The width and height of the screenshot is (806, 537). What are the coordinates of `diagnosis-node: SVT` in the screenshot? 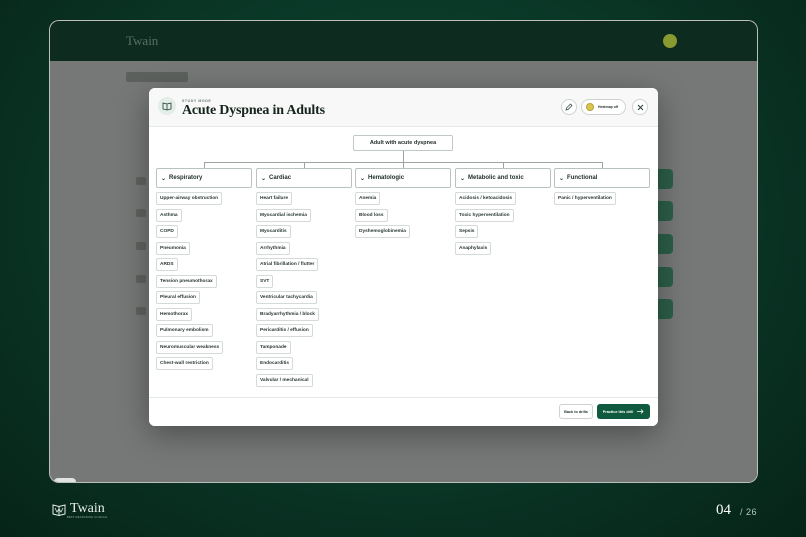 It's located at (265, 281).